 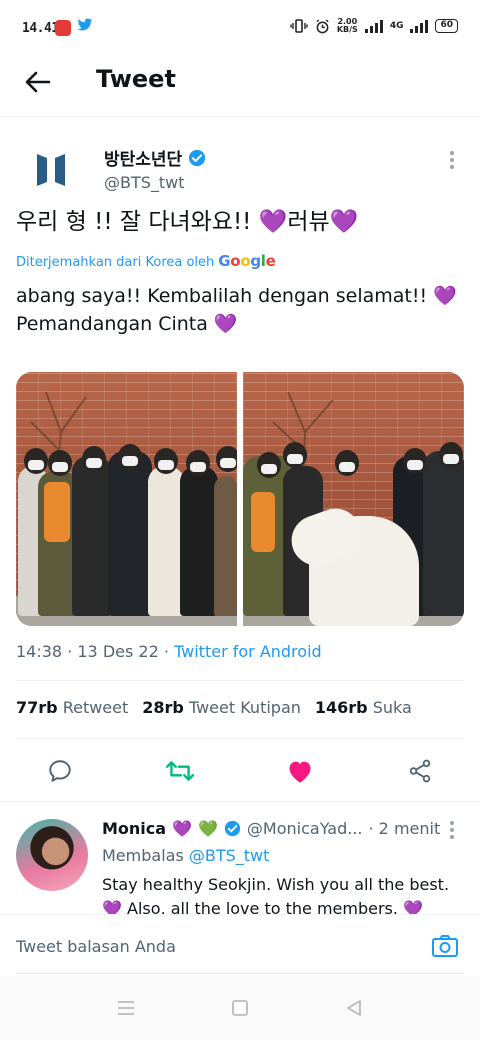 I want to click on translated-label: Diterjemahkan dari Korea oleh, so click(x=115, y=262).